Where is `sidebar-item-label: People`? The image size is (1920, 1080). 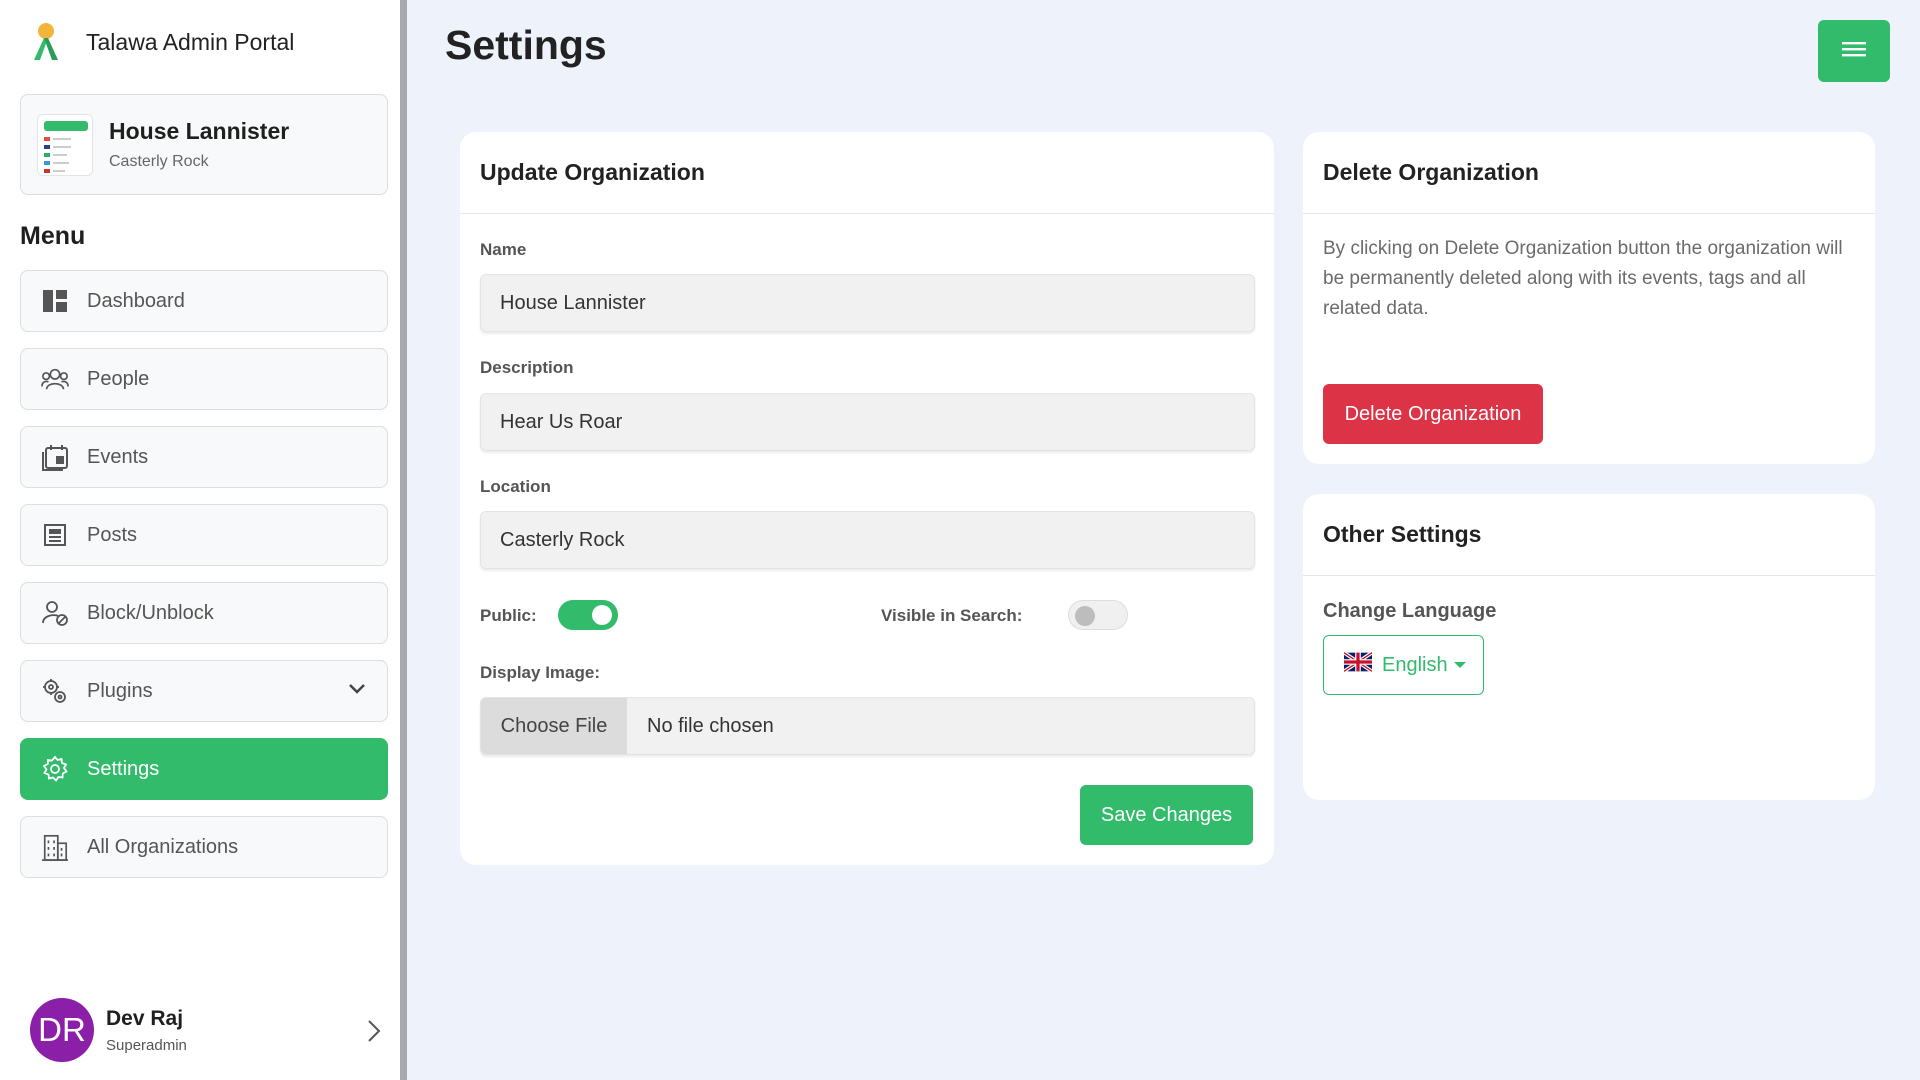
sidebar-item-label: People is located at coordinates (118, 378).